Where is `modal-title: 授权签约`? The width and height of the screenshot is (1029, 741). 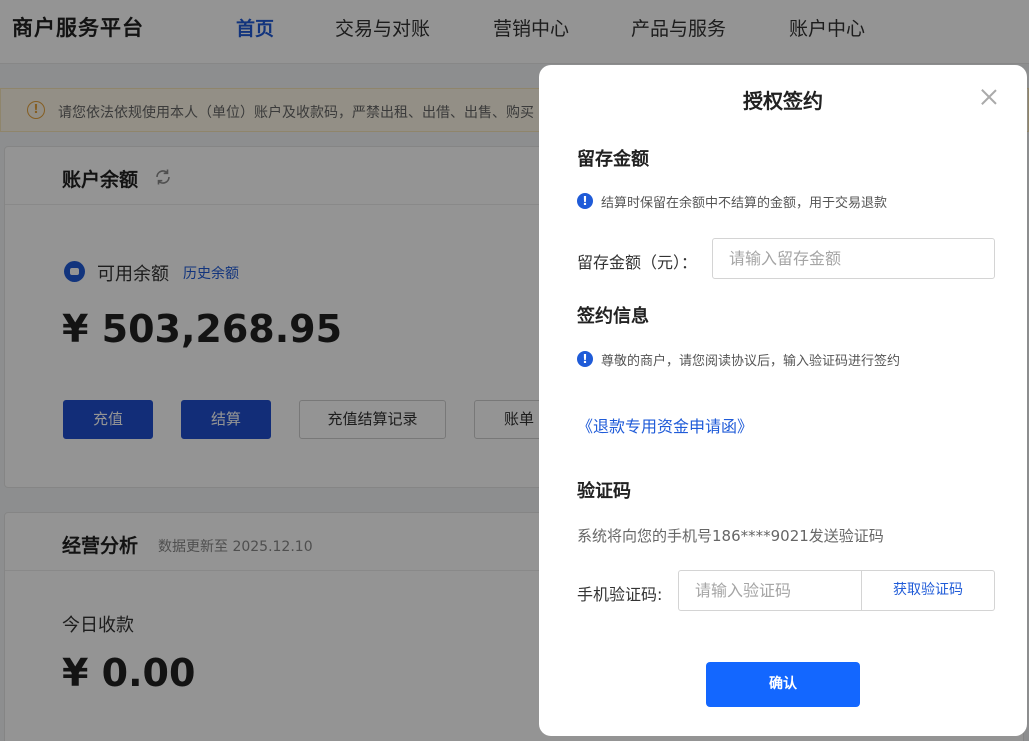
modal-title: 授权签约 is located at coordinates (783, 101).